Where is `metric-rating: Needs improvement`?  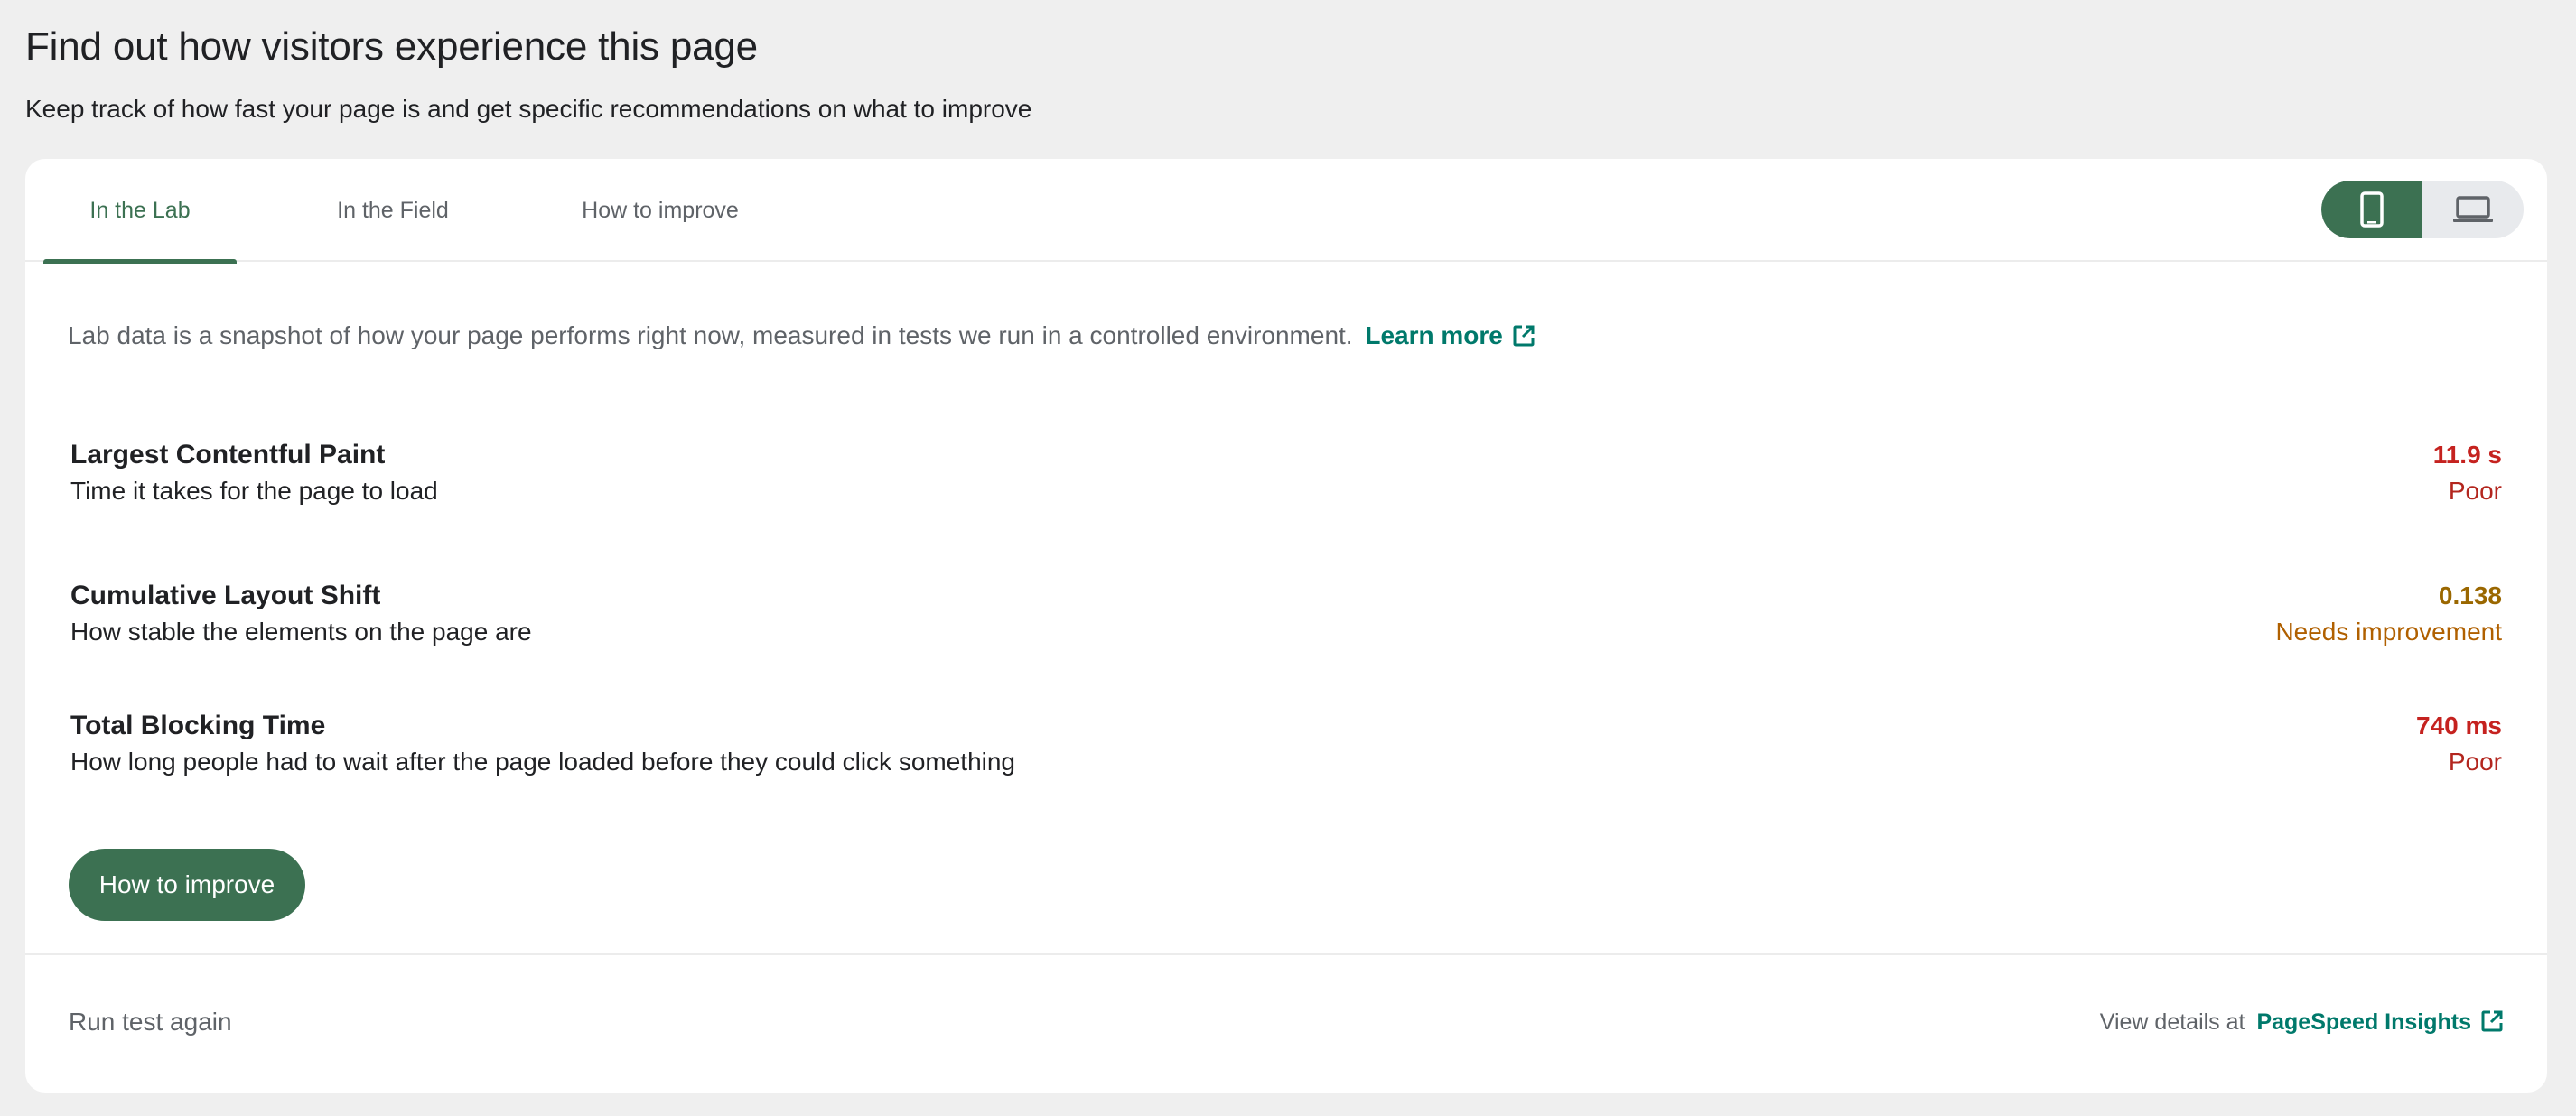 metric-rating: Needs improvement is located at coordinates (2388, 632).